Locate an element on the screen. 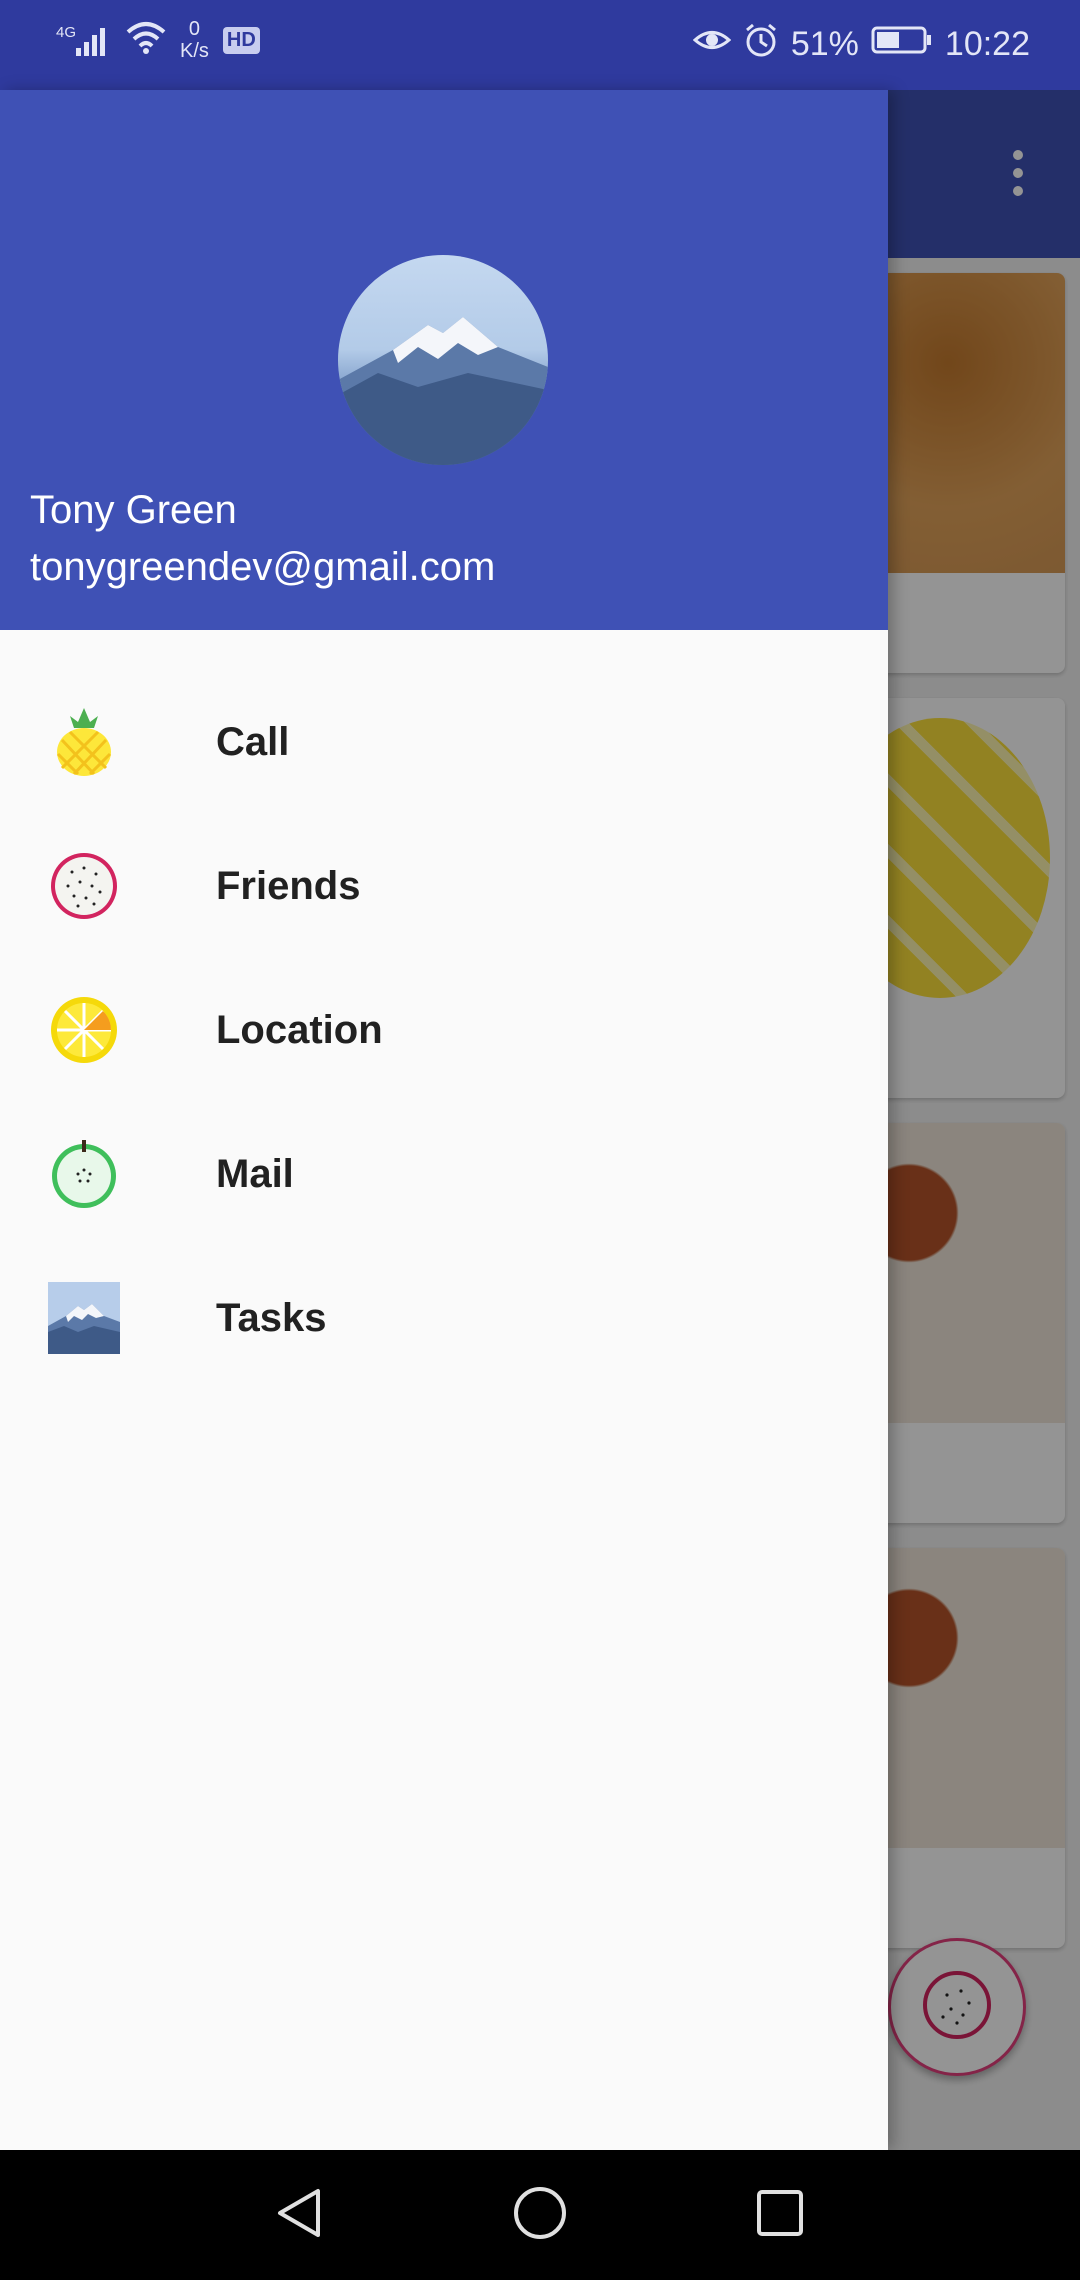 This screenshot has width=1080, height=2280. menu-item-call: Call is located at coordinates (444, 742).